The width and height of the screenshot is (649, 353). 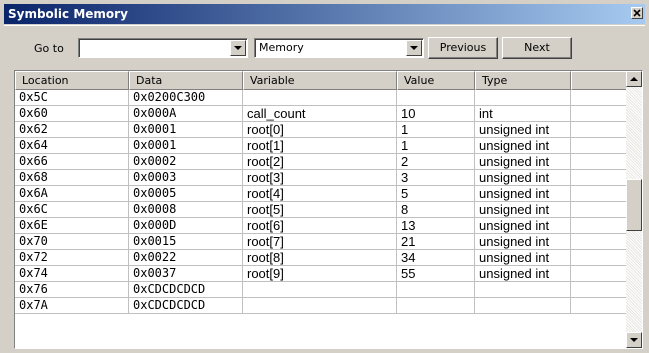 I want to click on close-icon, so click(x=637, y=13).